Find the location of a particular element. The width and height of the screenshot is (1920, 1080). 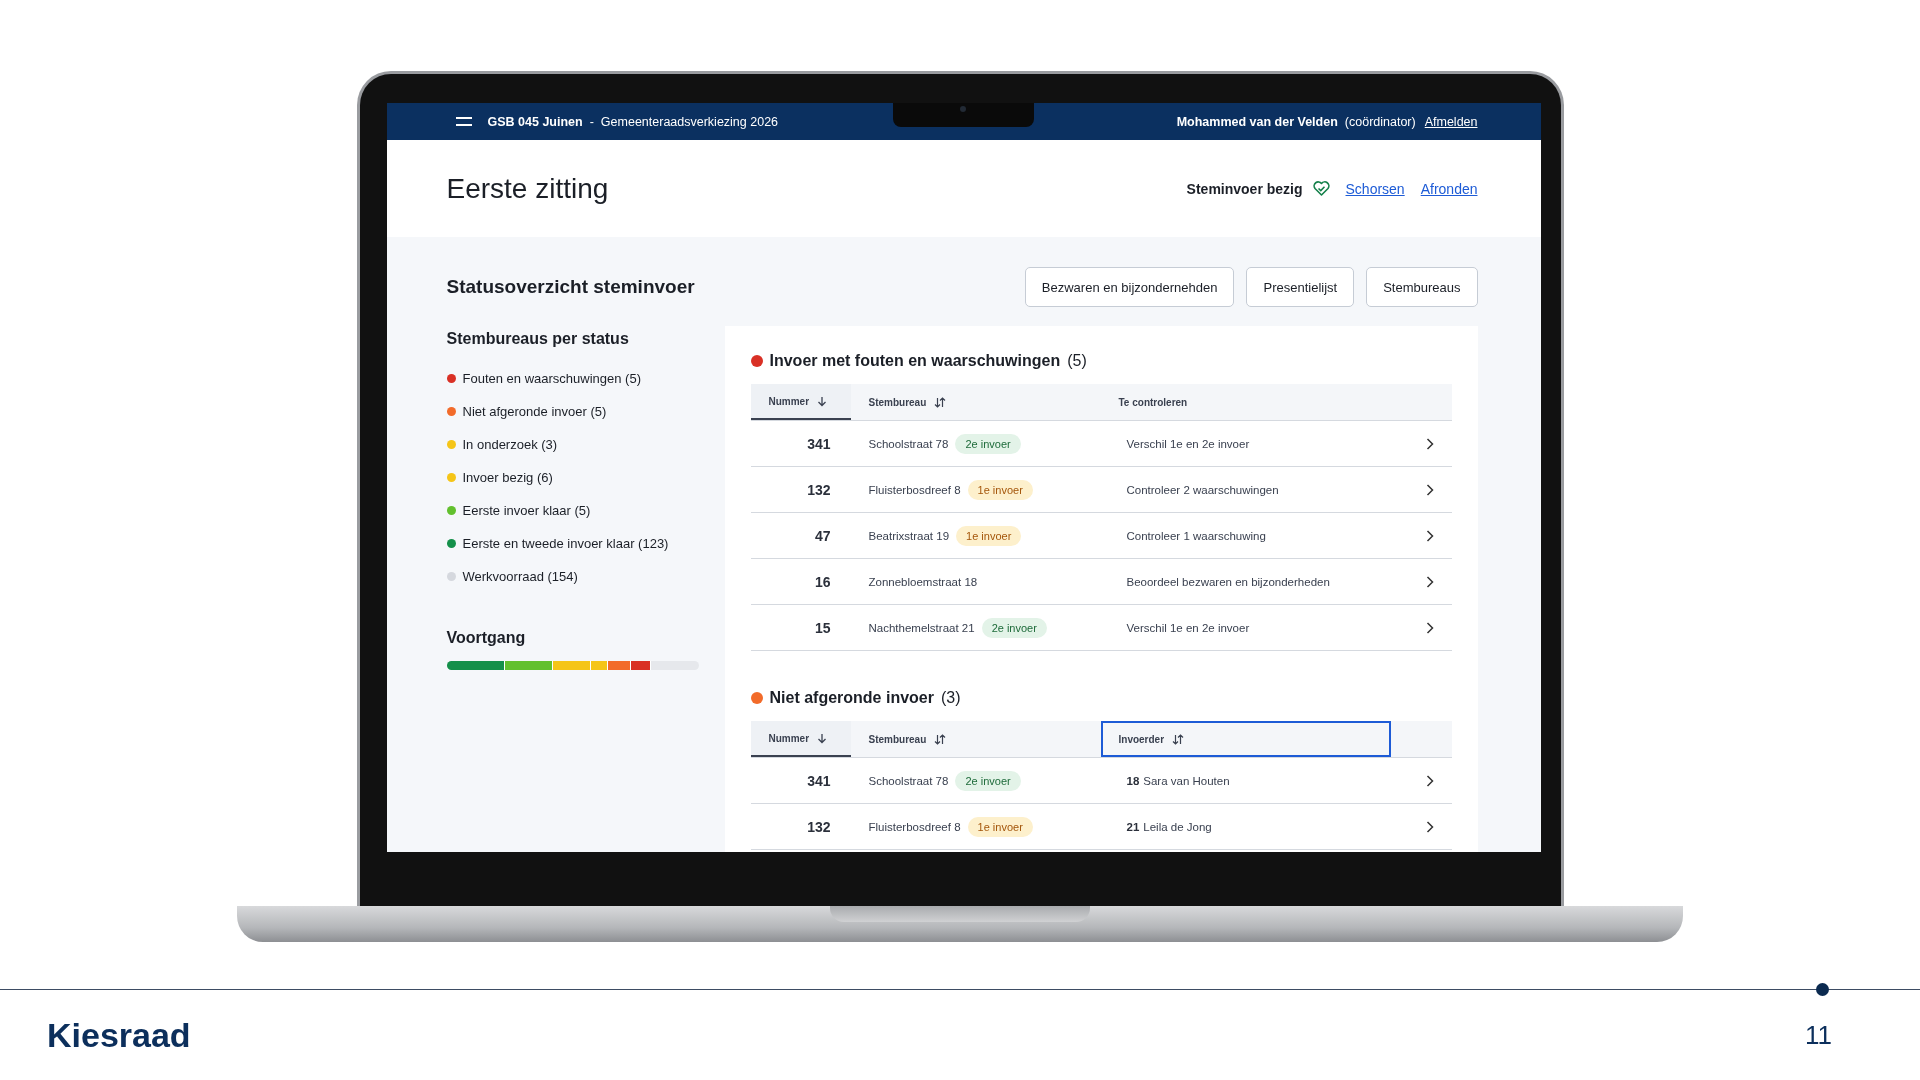

timeline-dot is located at coordinates (1822, 989).